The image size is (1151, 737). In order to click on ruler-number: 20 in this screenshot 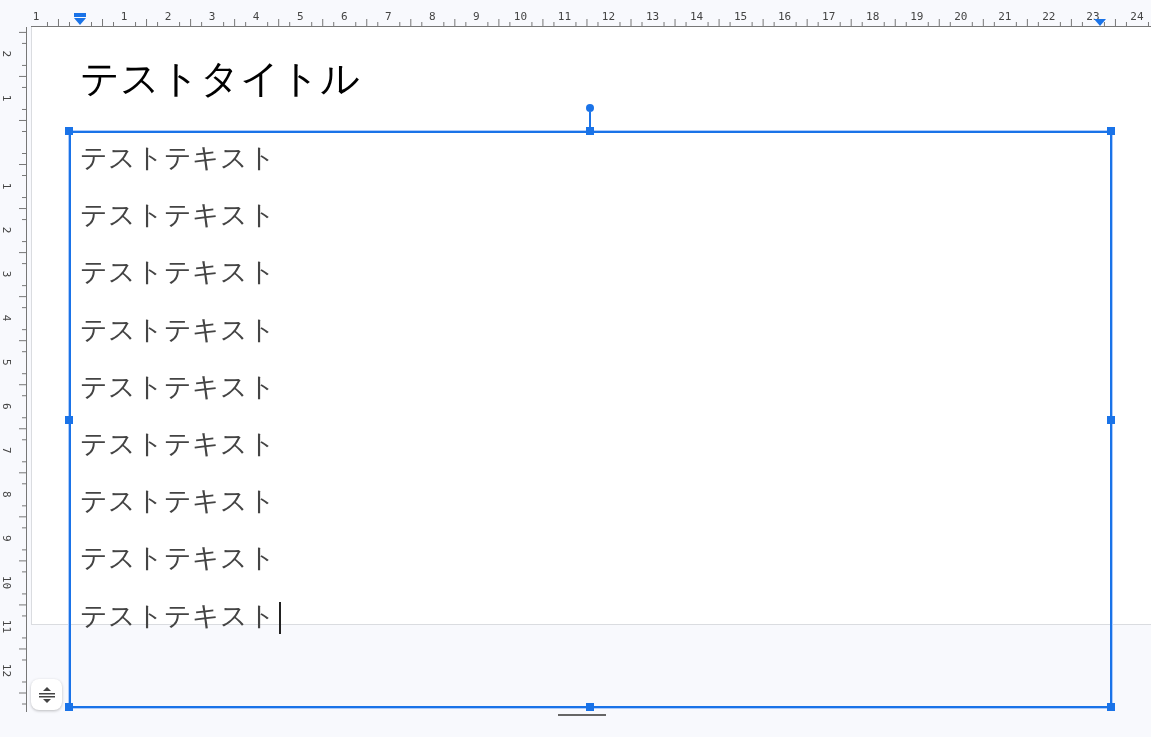, I will do `click(961, 16)`.